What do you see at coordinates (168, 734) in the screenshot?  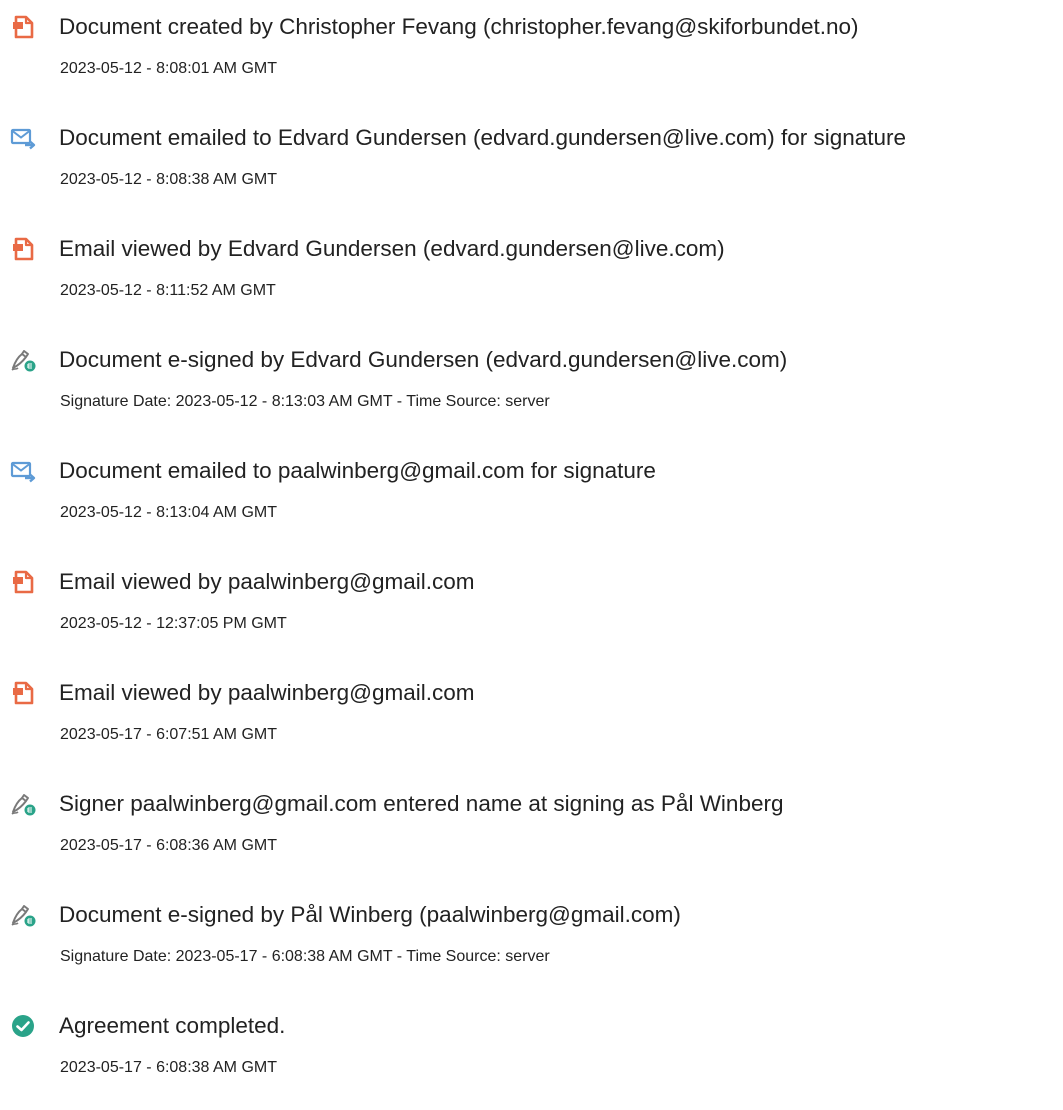 I see `event-timestamp: 2023-05-17 - 6:07:51 AM GMT` at bounding box center [168, 734].